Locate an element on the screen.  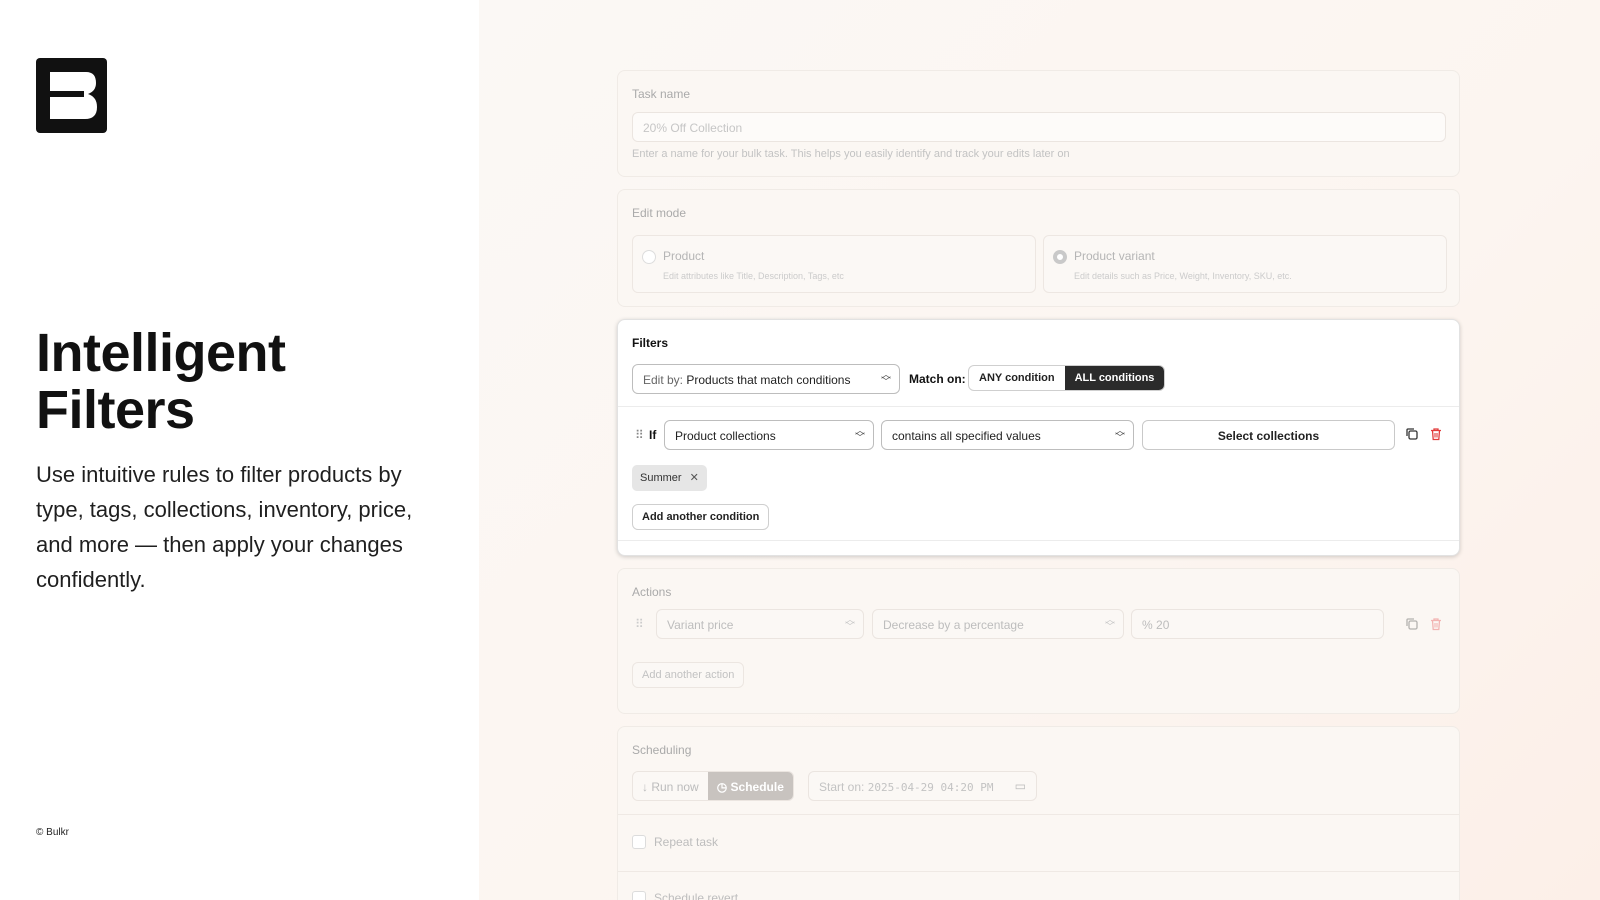
collection-tag-label: Summer is located at coordinates (661, 478).